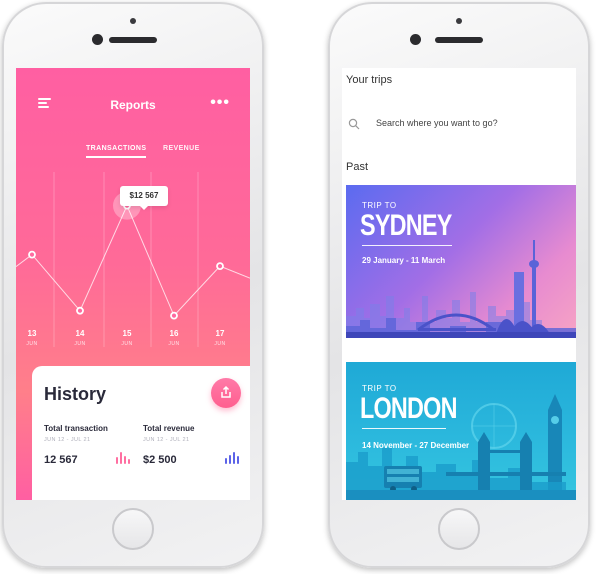 Image resolution: width=604 pixels, height=574 pixels. What do you see at coordinates (144, 198) in the screenshot?
I see `value-tooltip: $12 567` at bounding box center [144, 198].